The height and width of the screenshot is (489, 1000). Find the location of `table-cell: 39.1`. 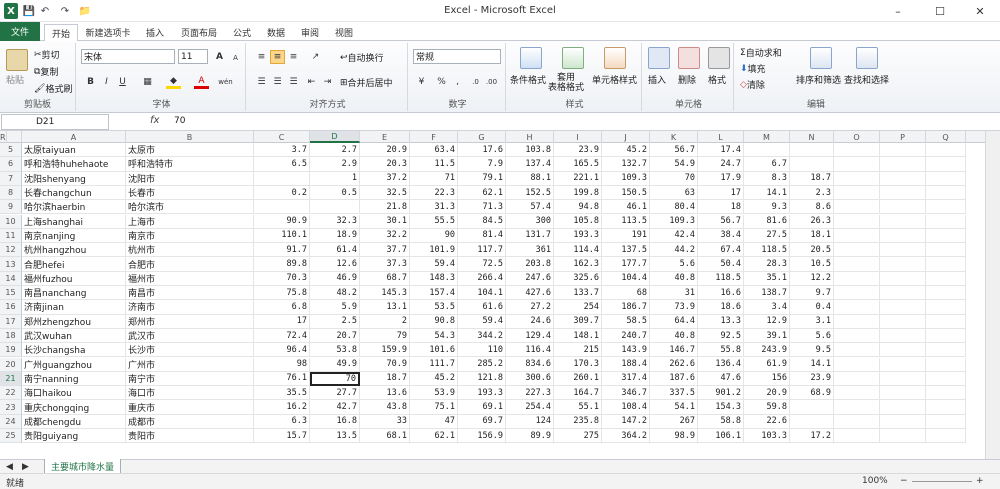

table-cell: 39.1 is located at coordinates (767, 336).